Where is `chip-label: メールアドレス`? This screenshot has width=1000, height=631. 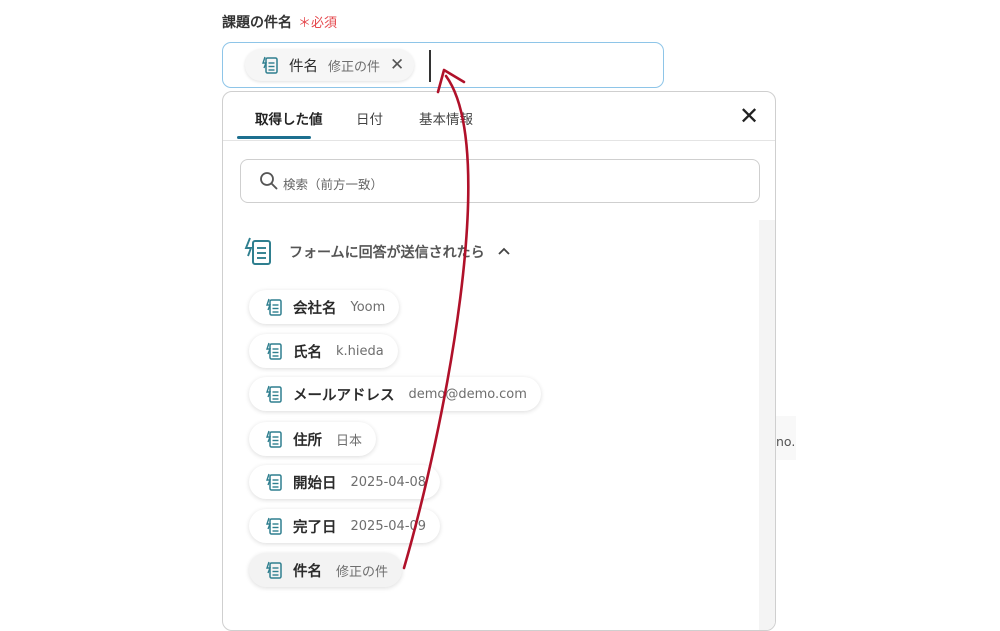 chip-label: メールアドレス is located at coordinates (344, 395).